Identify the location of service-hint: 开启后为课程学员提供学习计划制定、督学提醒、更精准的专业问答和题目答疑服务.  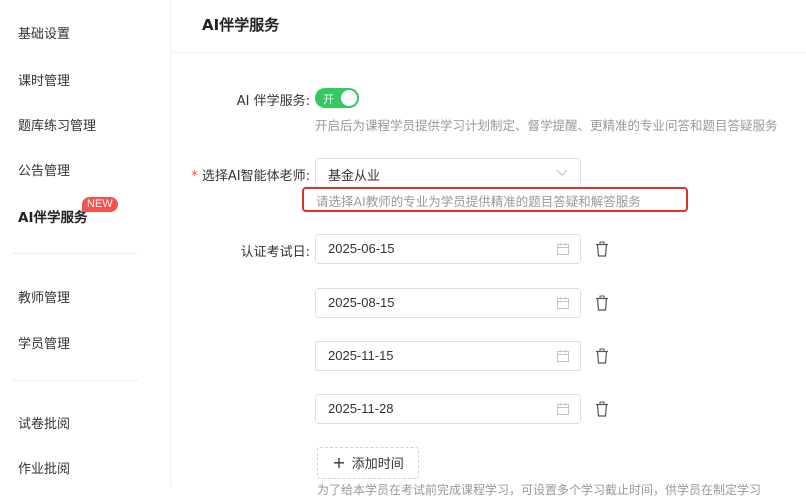
(546, 125).